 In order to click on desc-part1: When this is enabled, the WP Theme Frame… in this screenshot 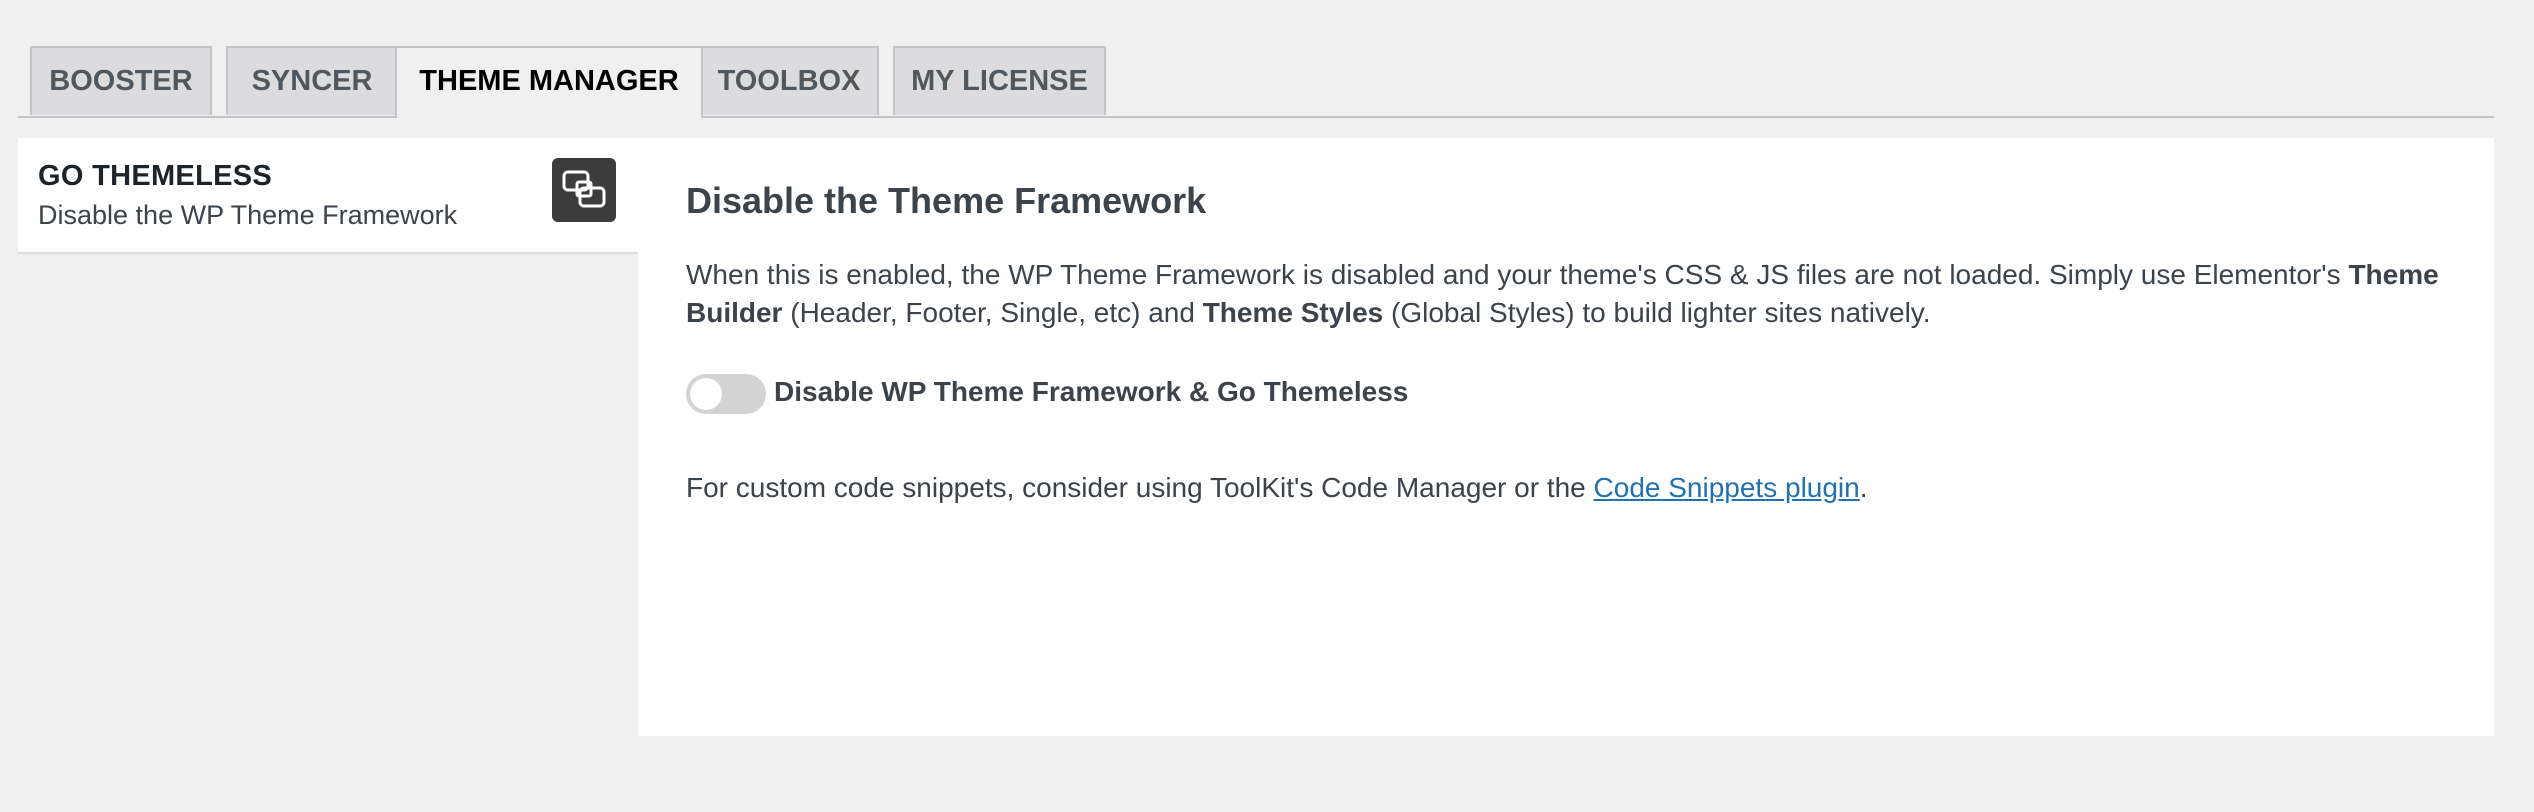, I will do `click(1517, 274)`.